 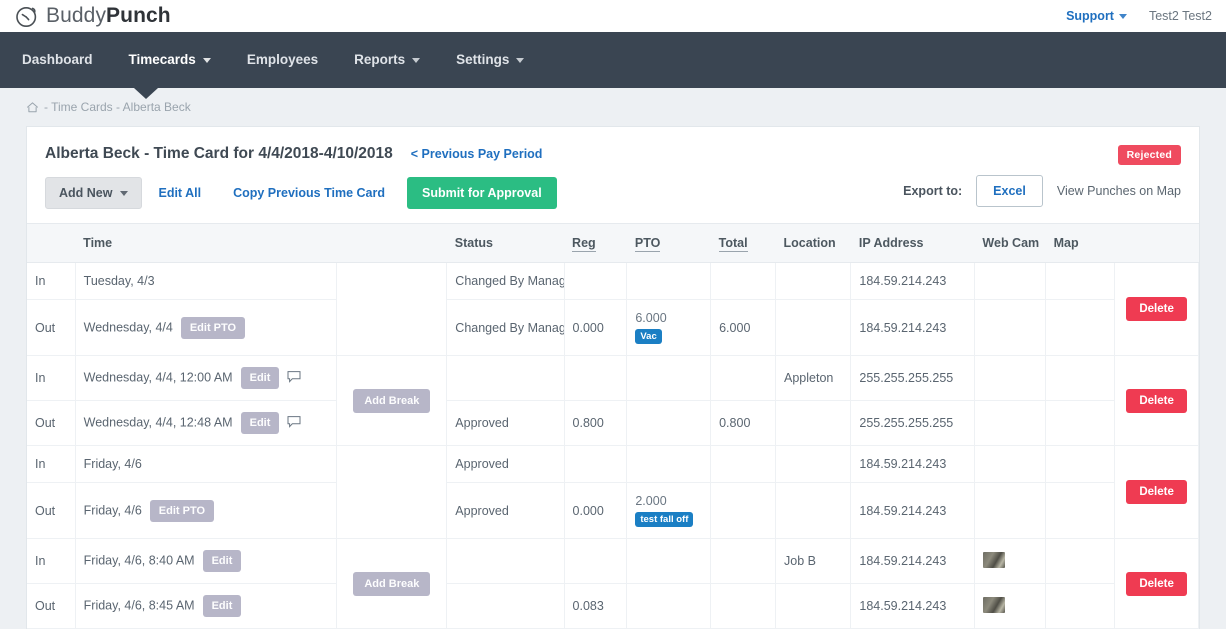 What do you see at coordinates (1096, 16) in the screenshot?
I see `support-menu: Support` at bounding box center [1096, 16].